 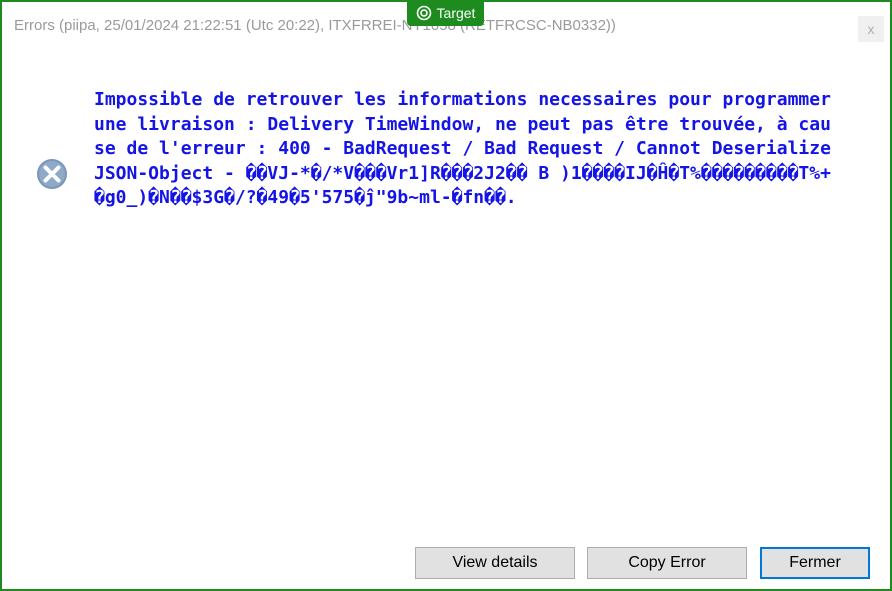 What do you see at coordinates (52, 174) in the screenshot?
I see `error-x-icon` at bounding box center [52, 174].